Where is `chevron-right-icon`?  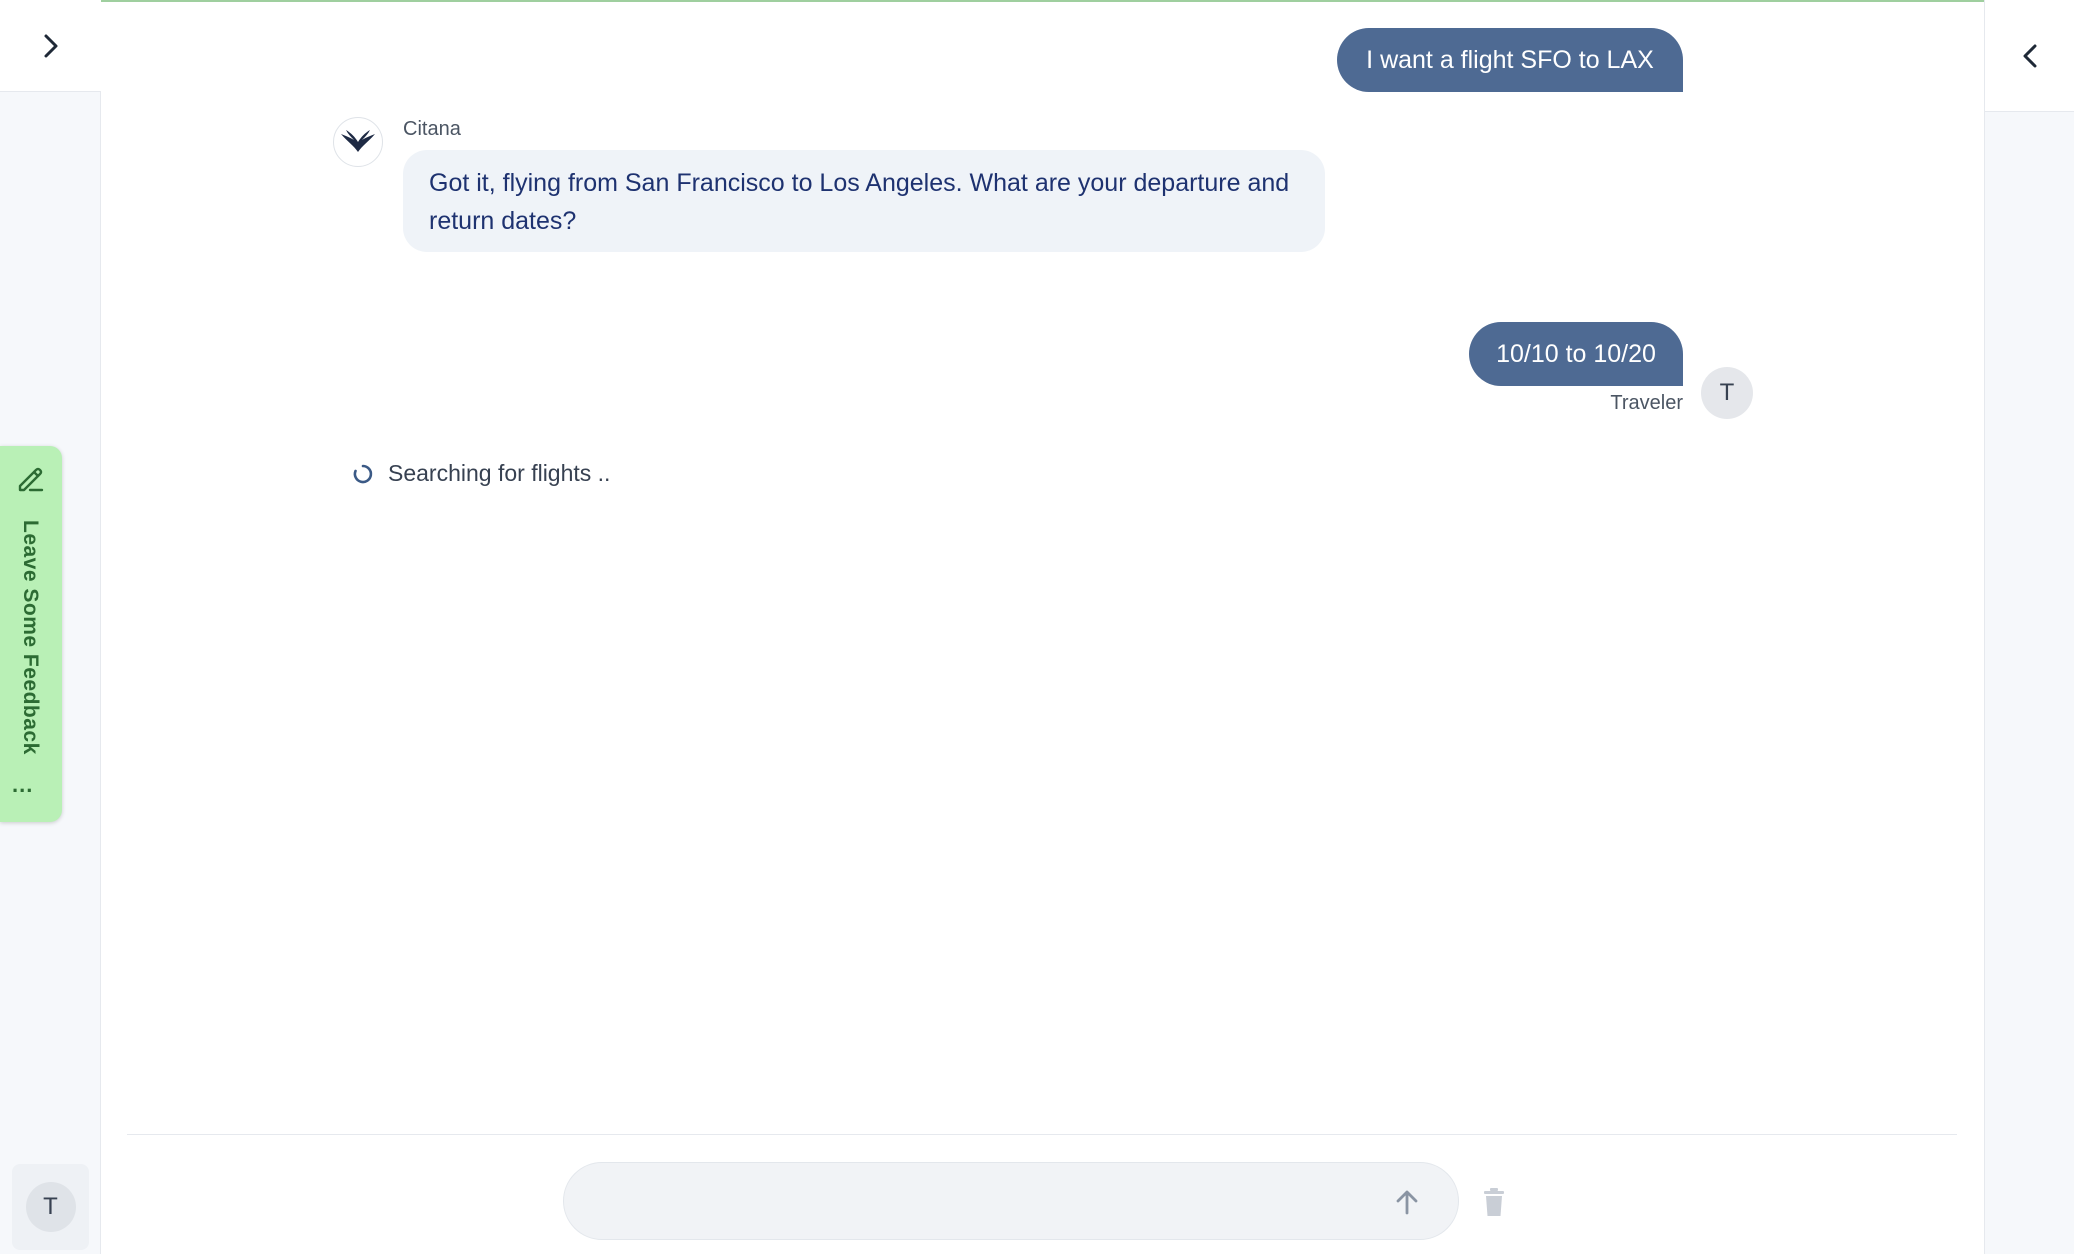
chevron-right-icon is located at coordinates (50, 45).